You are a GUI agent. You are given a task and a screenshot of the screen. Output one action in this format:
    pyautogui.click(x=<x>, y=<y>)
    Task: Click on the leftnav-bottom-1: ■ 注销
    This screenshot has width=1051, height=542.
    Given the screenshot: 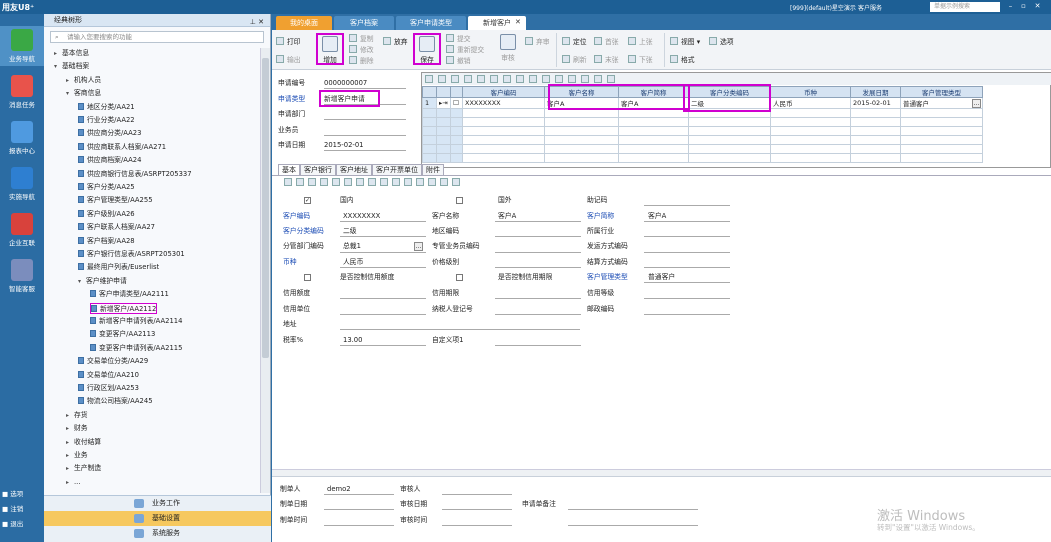 What is the action you would take?
    pyautogui.click(x=12, y=508)
    